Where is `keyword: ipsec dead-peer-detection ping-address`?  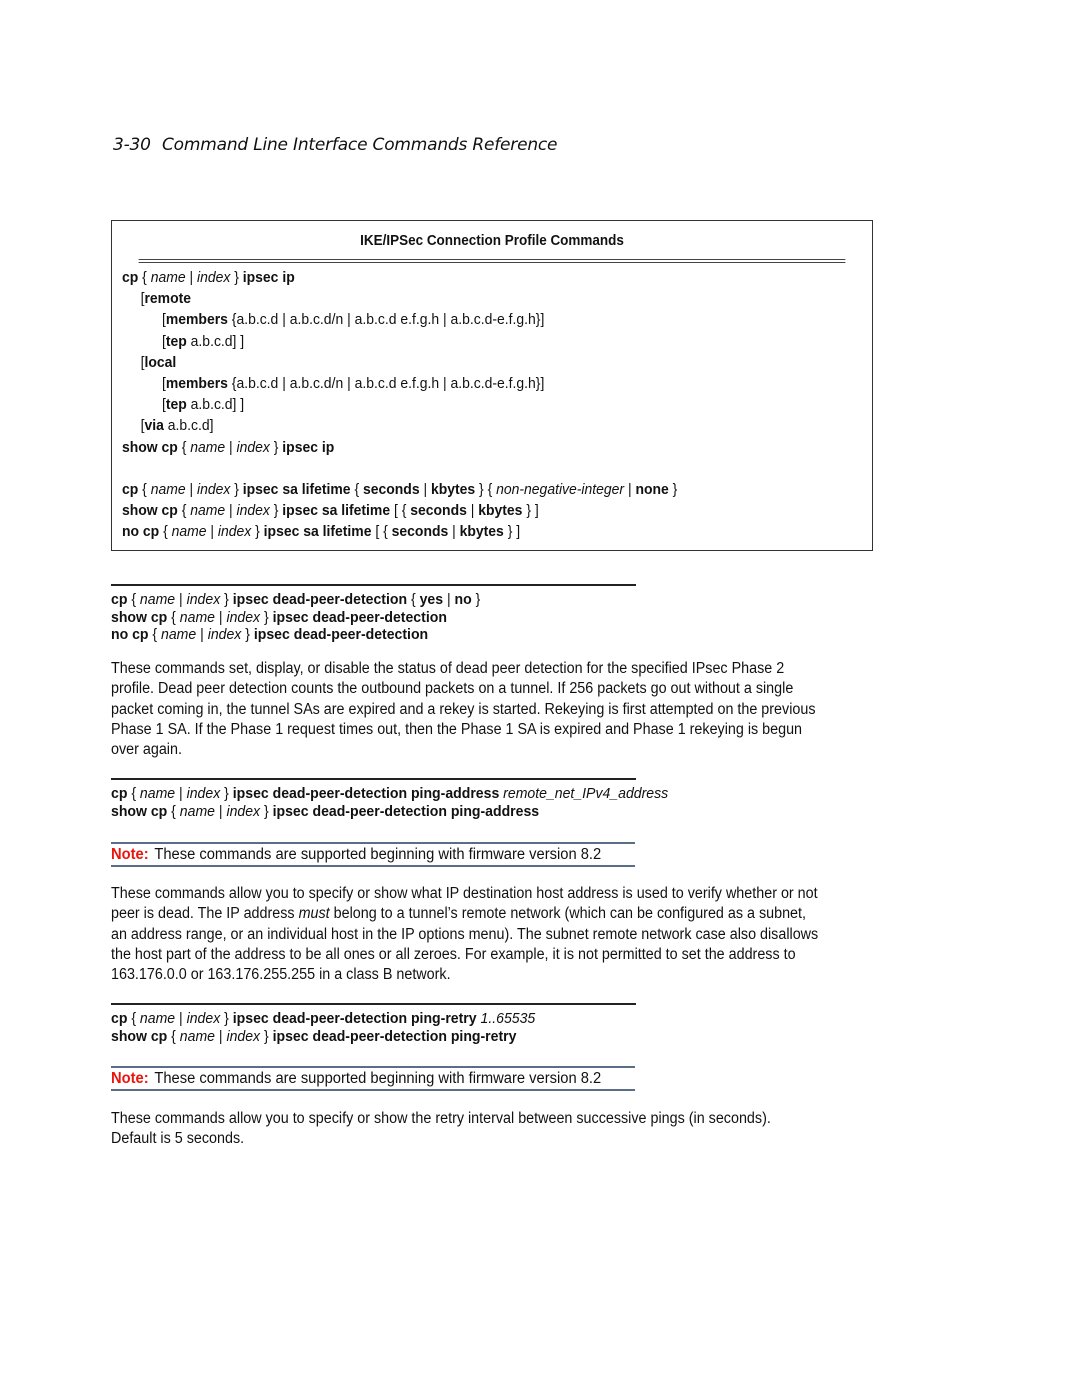
keyword: ipsec dead-peer-detection ping-address is located at coordinates (366, 794).